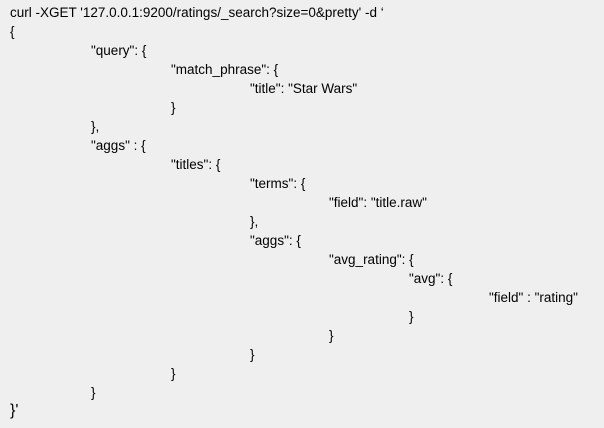 This screenshot has height=428, width=604. I want to click on code-line: "terms": {, so click(278, 183).